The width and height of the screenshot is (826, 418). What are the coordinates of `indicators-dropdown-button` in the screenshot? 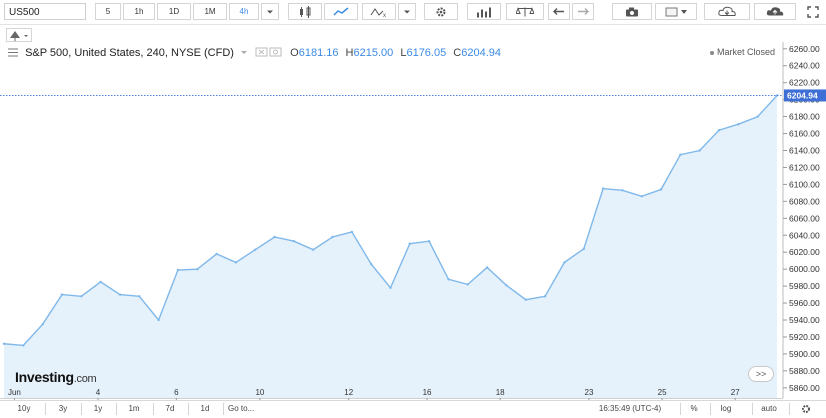 It's located at (407, 11).